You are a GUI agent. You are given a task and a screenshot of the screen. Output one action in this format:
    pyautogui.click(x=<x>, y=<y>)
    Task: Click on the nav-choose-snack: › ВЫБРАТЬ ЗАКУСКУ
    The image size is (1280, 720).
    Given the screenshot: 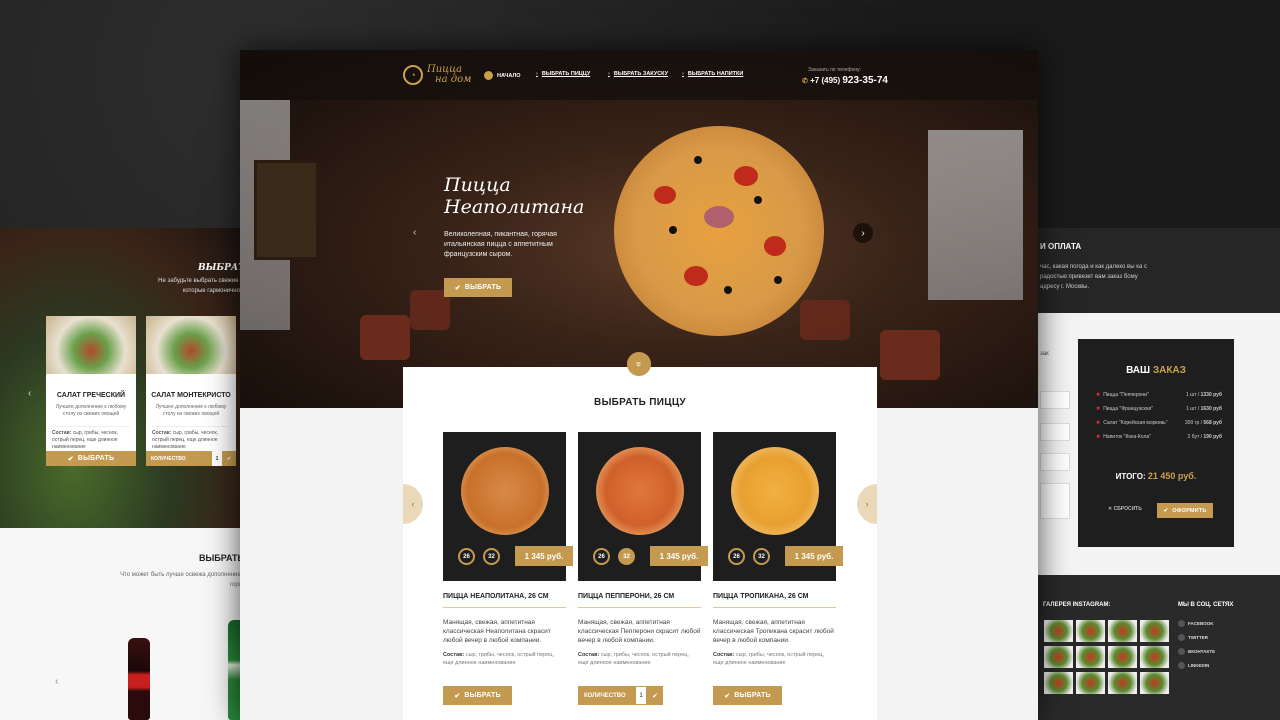 What is the action you would take?
    pyautogui.click(x=638, y=74)
    